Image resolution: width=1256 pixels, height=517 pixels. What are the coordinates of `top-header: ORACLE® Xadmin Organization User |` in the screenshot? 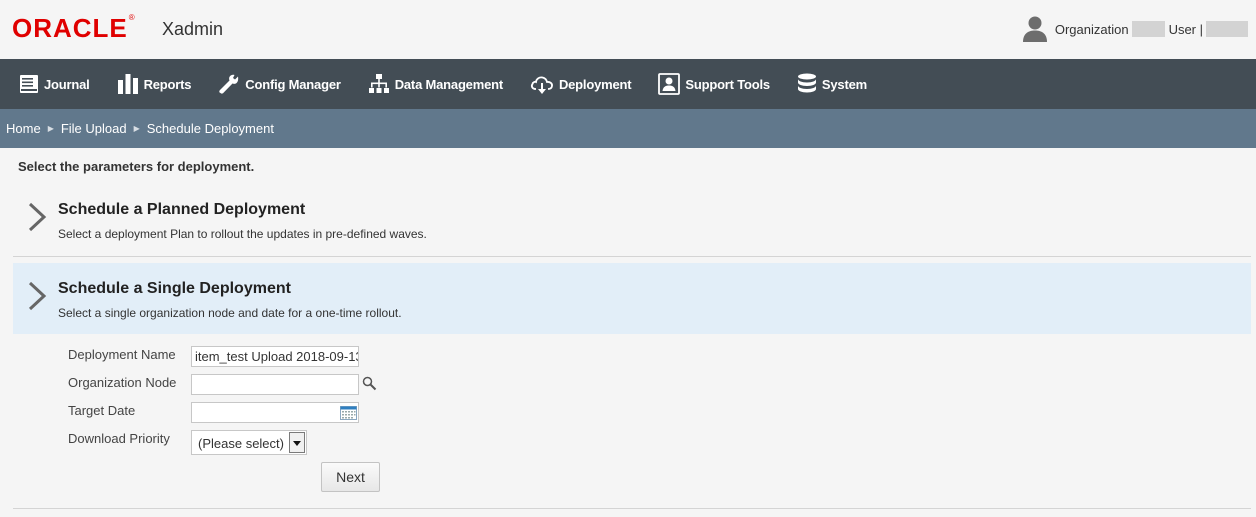 It's located at (628, 29).